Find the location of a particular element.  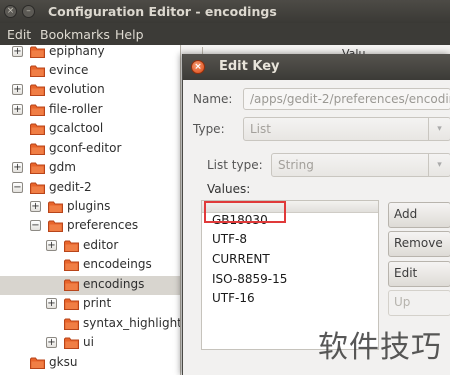

tree-row-syntax_highlighting: syntax_highlighting is located at coordinates (90, 324).